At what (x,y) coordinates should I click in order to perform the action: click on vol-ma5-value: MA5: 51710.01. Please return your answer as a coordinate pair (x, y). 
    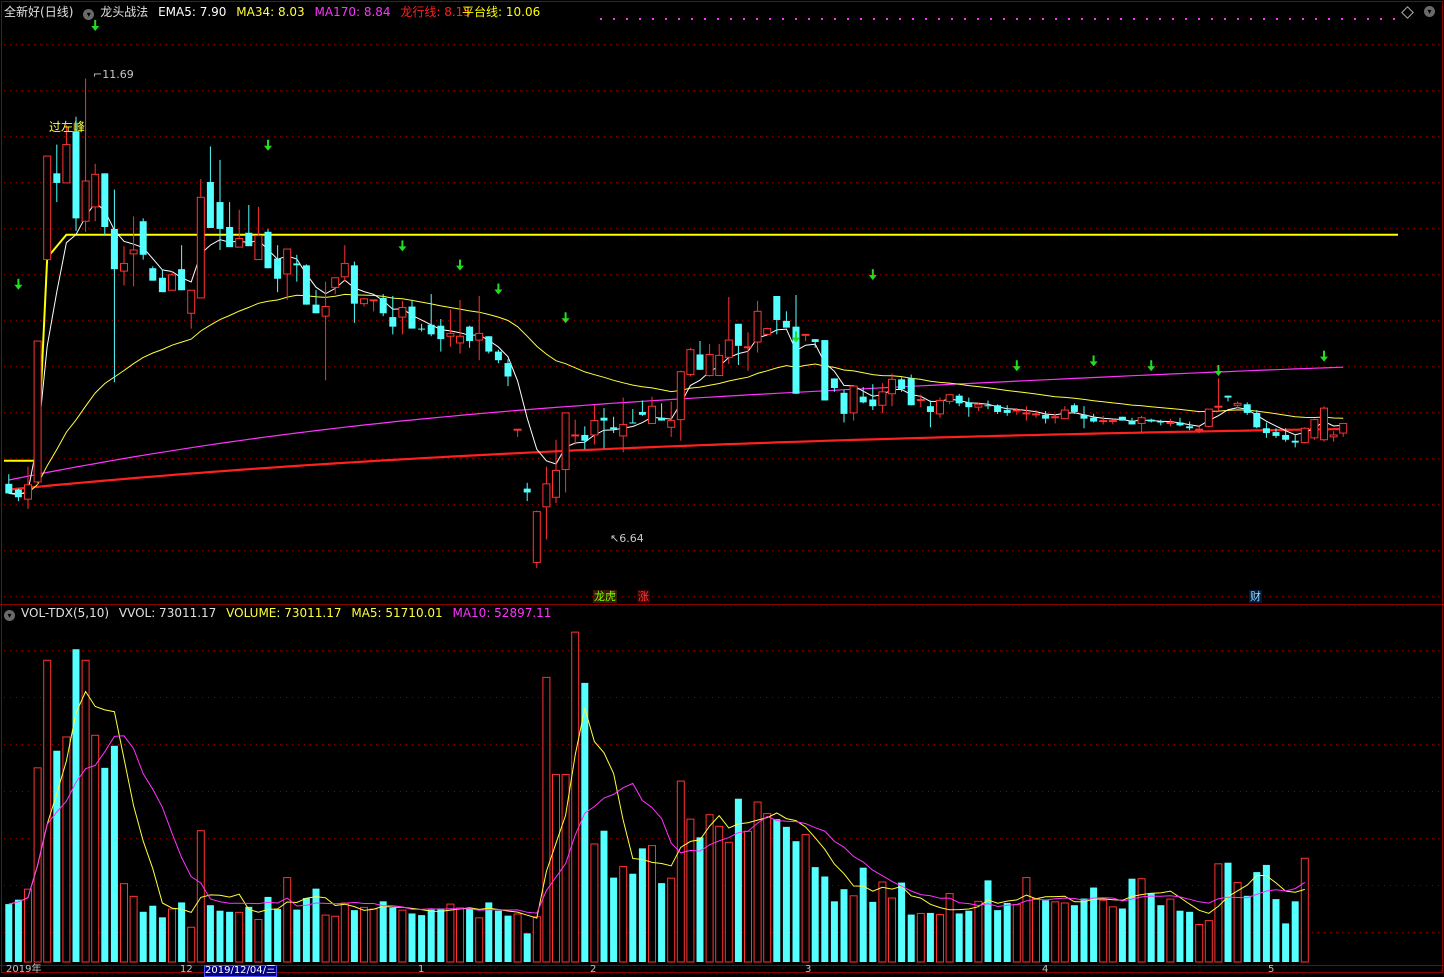
    Looking at the image, I should click on (397, 613).